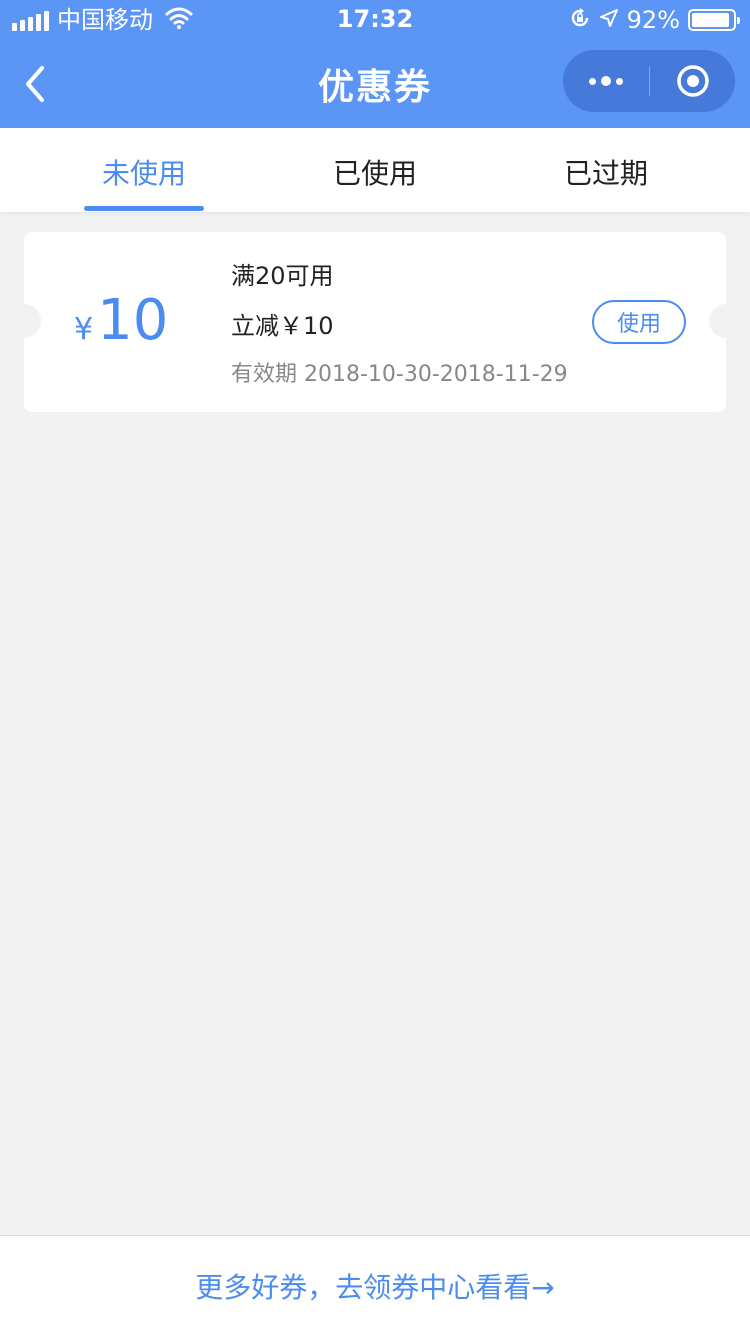  What do you see at coordinates (144, 208) in the screenshot?
I see `active-tab-indicator` at bounding box center [144, 208].